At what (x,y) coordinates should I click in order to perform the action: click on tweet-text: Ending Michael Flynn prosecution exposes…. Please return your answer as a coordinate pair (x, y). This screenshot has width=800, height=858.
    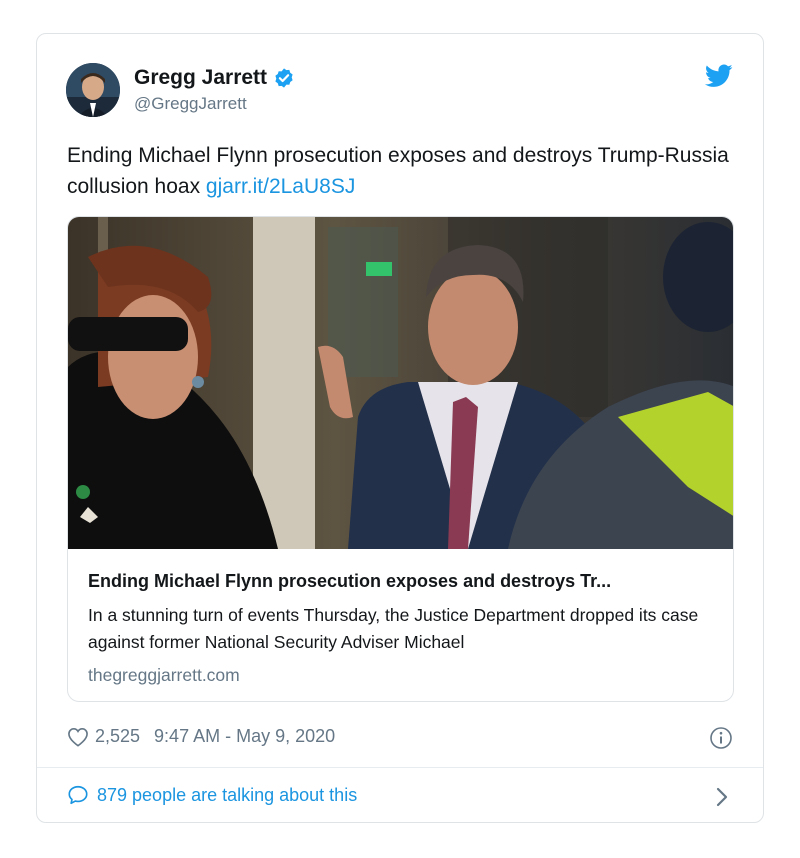
    Looking at the image, I should click on (407, 171).